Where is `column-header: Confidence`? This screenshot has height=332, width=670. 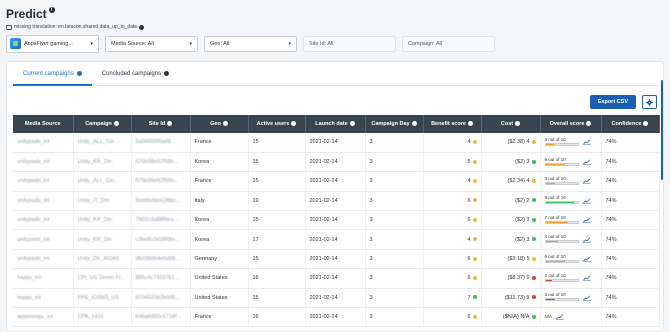 column-header: Confidence is located at coordinates (630, 124).